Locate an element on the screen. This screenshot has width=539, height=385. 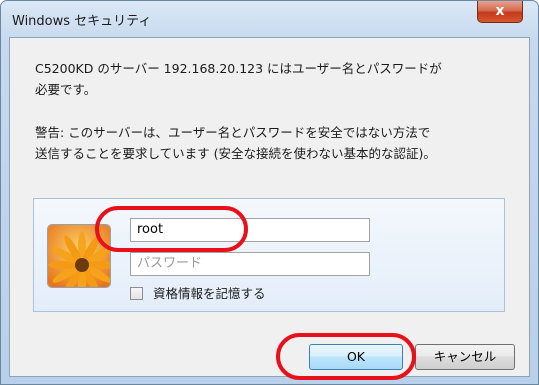
remember-credentials-label: 資格情報を記憶する is located at coordinates (209, 293).